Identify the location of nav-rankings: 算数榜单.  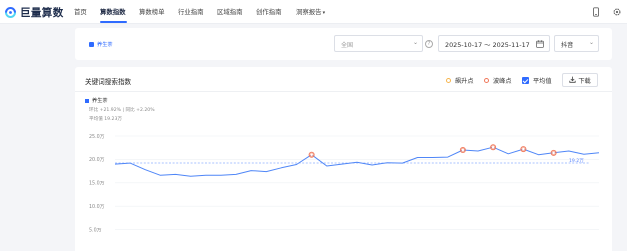
(152, 12).